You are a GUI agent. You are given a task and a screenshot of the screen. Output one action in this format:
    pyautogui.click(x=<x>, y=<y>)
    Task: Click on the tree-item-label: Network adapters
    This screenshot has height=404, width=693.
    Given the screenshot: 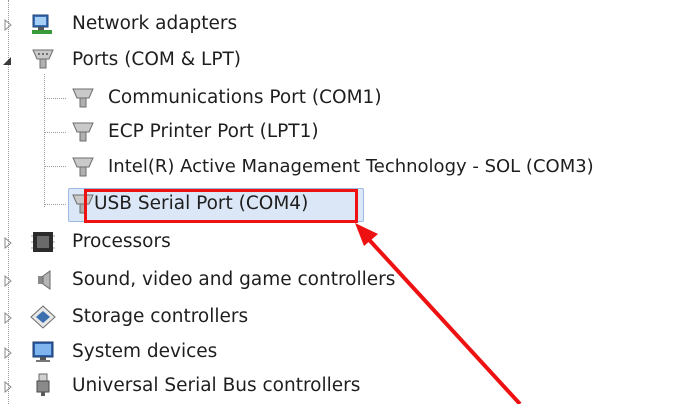 What is the action you would take?
    pyautogui.click(x=155, y=23)
    